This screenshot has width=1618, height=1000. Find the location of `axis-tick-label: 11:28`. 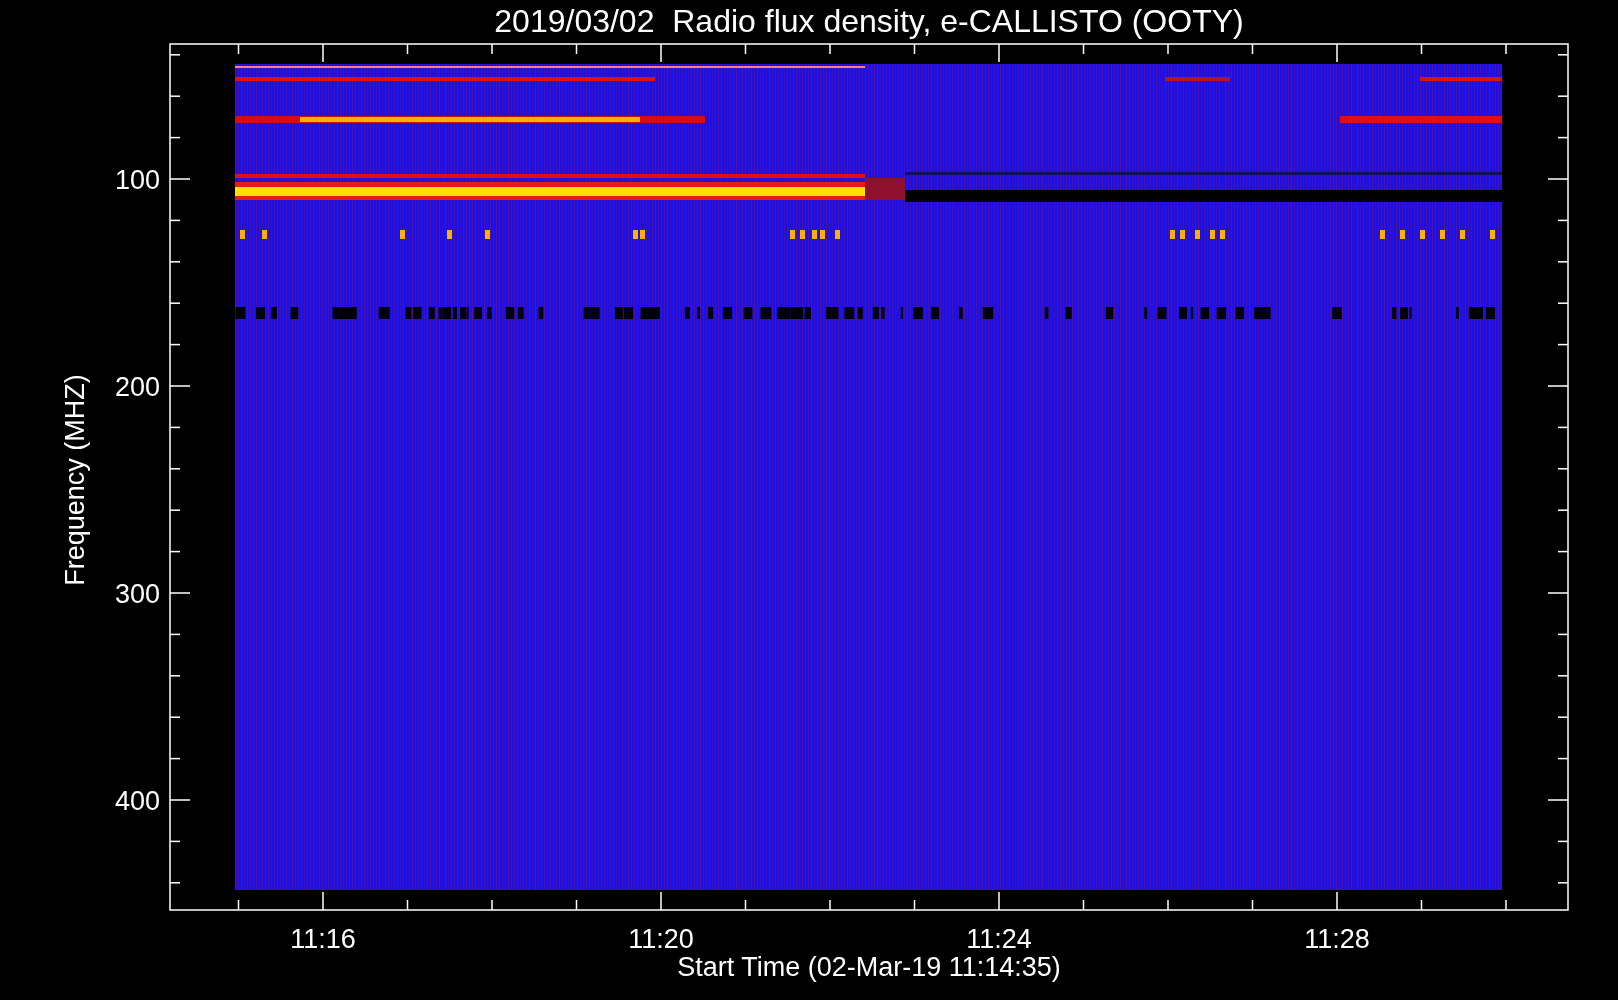

axis-tick-label: 11:28 is located at coordinates (1337, 939).